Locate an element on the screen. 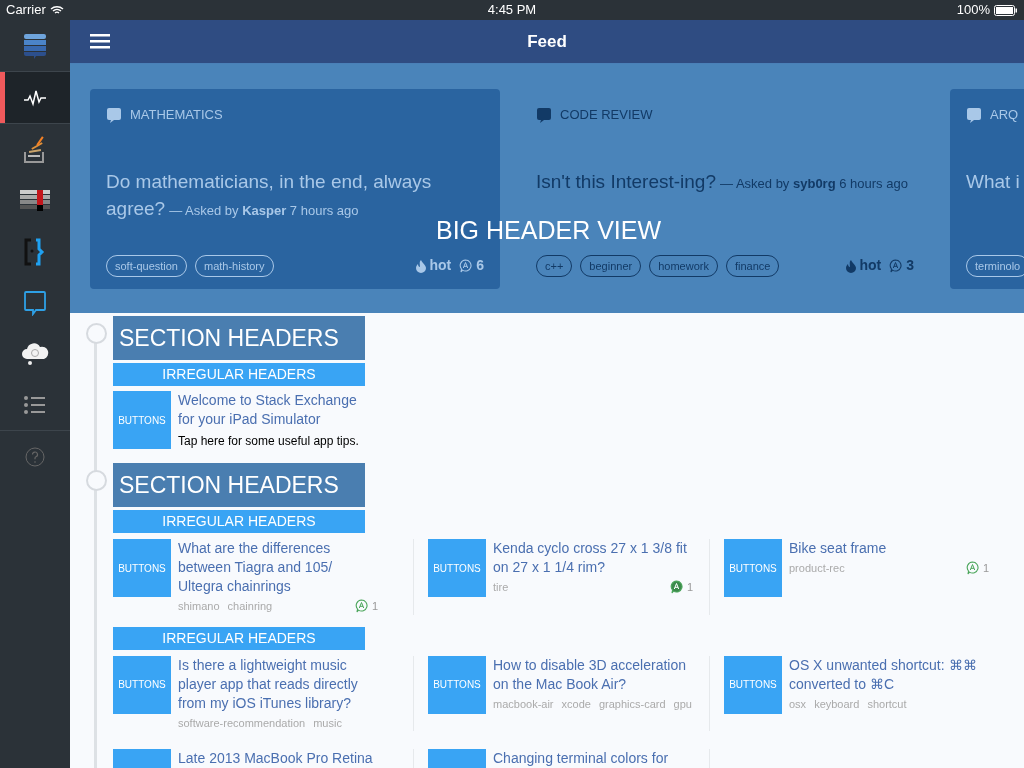  question-title: Changing terminal colors for is located at coordinates (593, 758).